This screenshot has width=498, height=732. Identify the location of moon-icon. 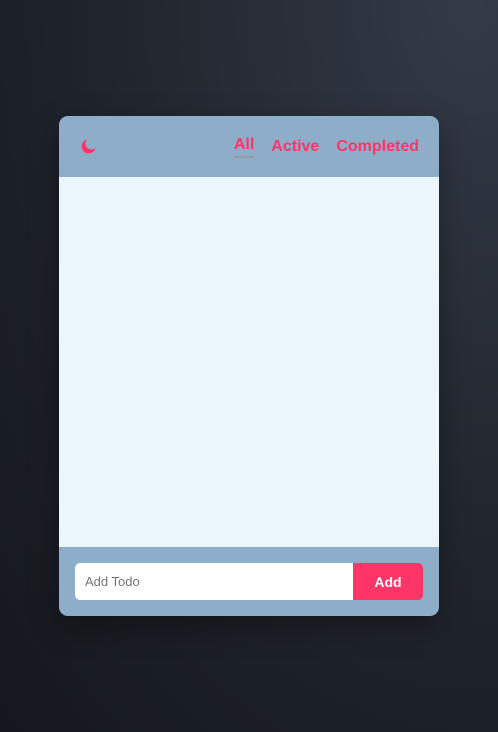
(88, 146).